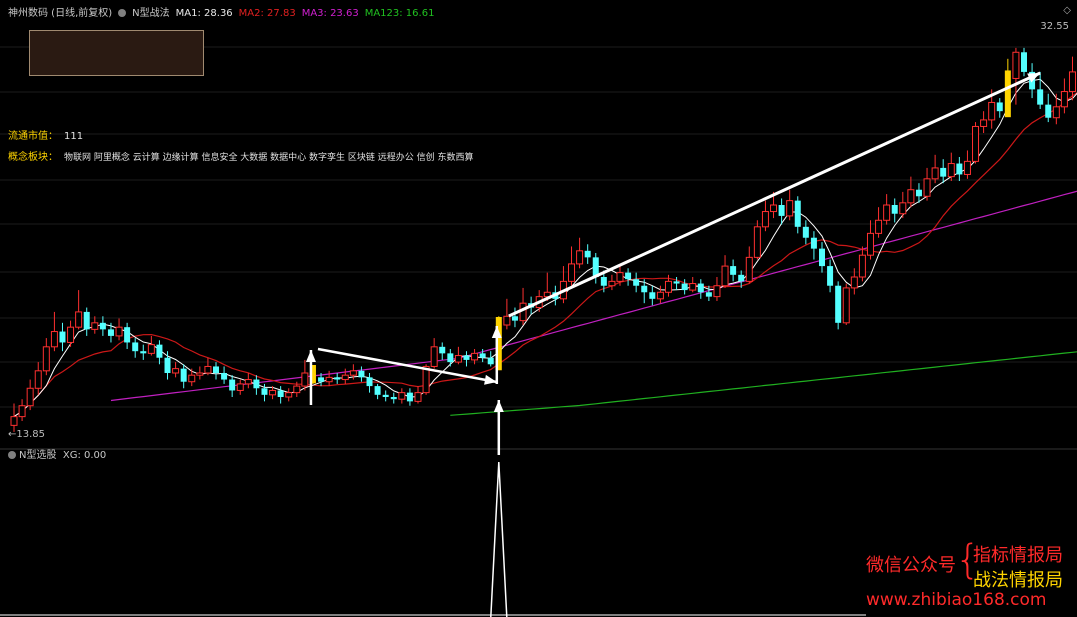 This screenshot has height=617, width=1077. What do you see at coordinates (1018, 580) in the screenshot?
I see `brand-line2: 战法情报局` at bounding box center [1018, 580].